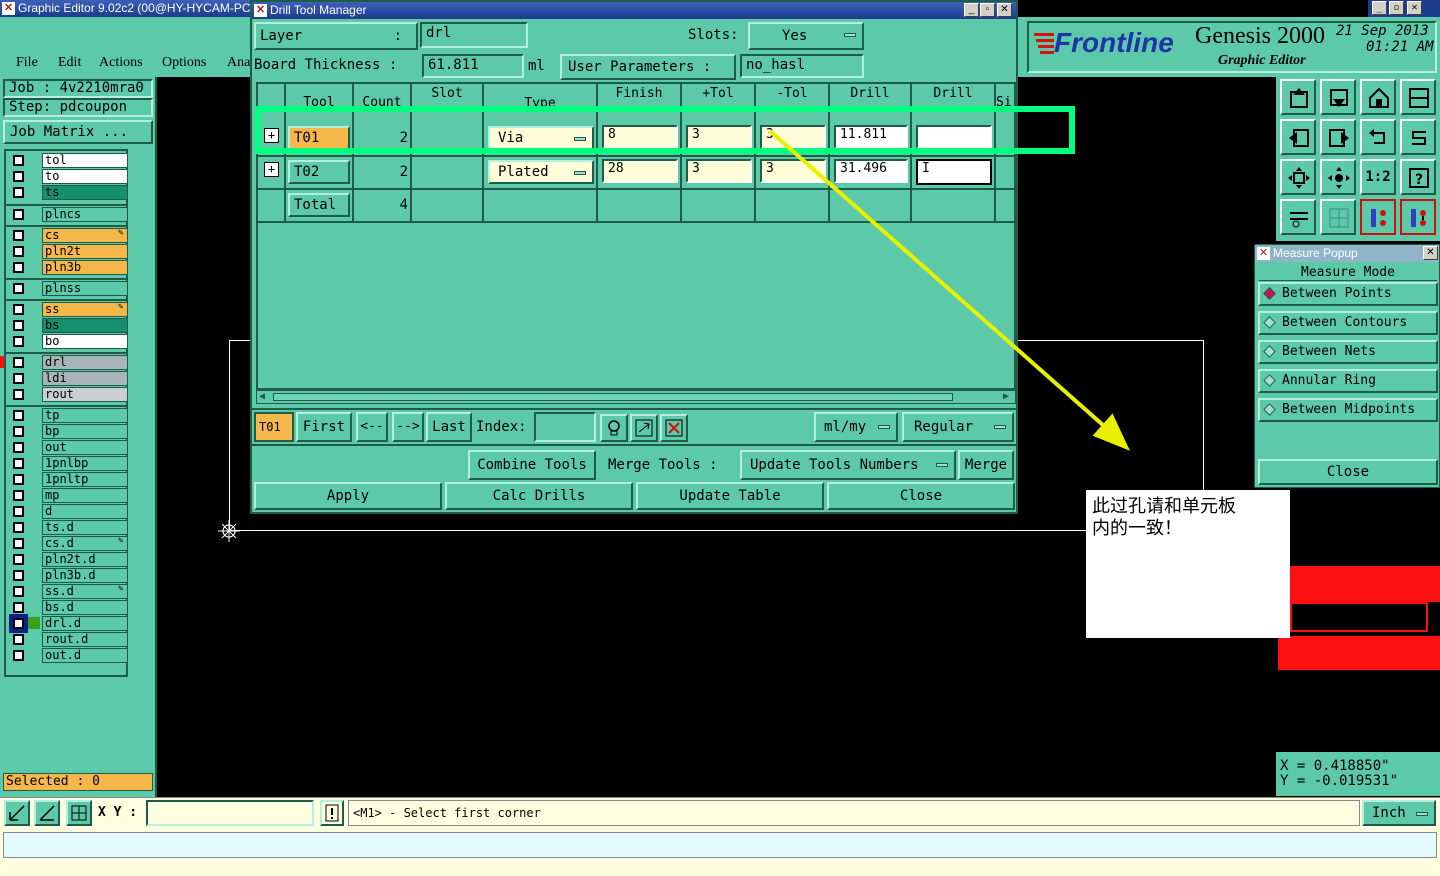 The image size is (1440, 876). I want to click on layer-row-bp: bp, so click(67, 431).